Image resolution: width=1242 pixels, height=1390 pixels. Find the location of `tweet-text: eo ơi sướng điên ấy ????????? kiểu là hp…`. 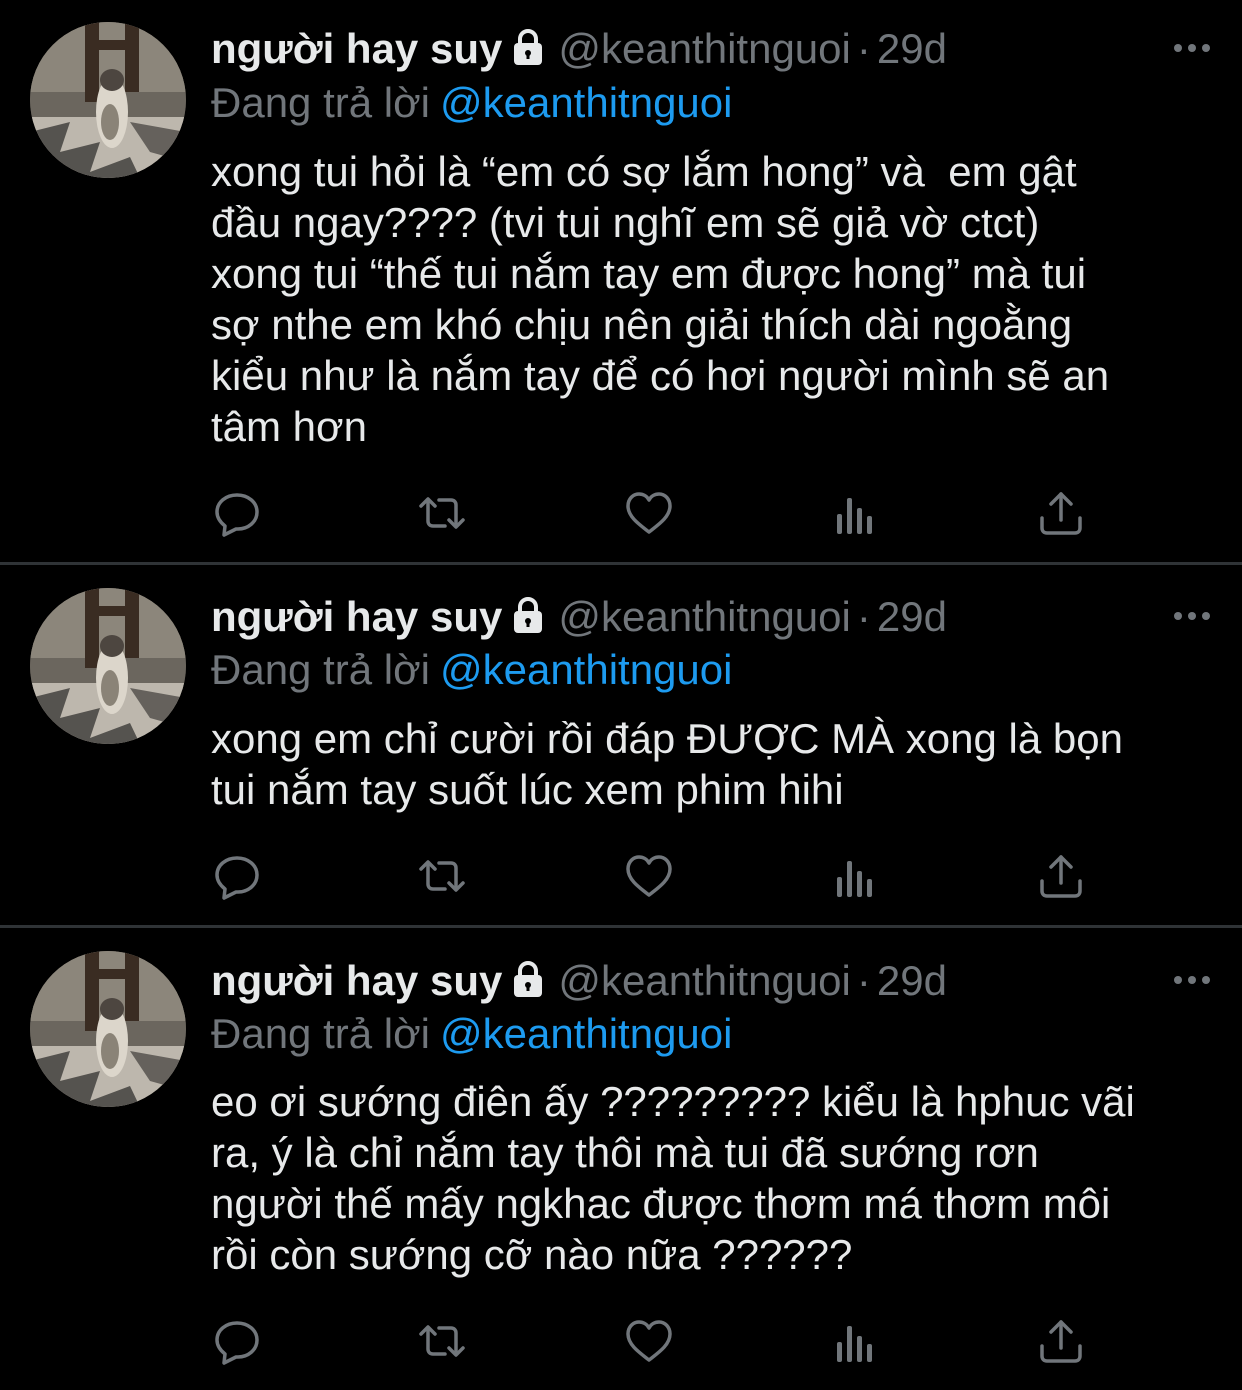

tweet-text: eo ơi sướng điên ấy ????????? kiểu là hp… is located at coordinates (673, 1178).